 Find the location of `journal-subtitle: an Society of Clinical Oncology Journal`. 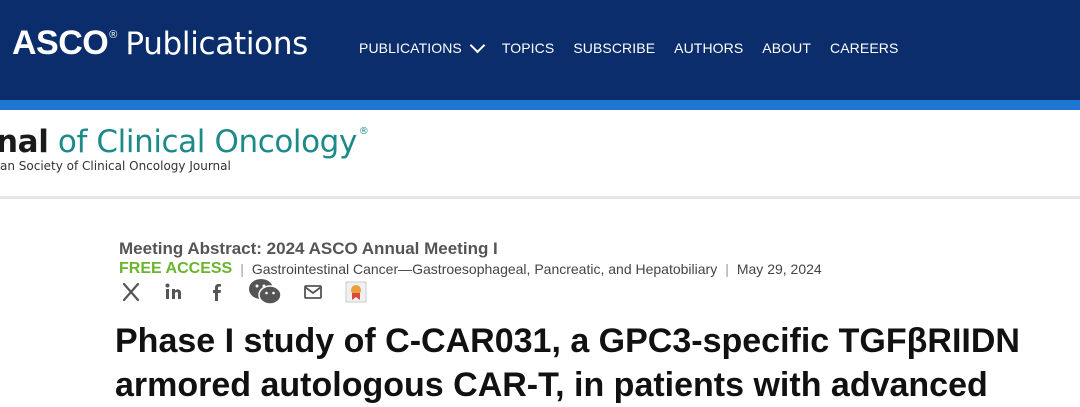

journal-subtitle: an Society of Clinical Oncology Journal is located at coordinates (115, 166).